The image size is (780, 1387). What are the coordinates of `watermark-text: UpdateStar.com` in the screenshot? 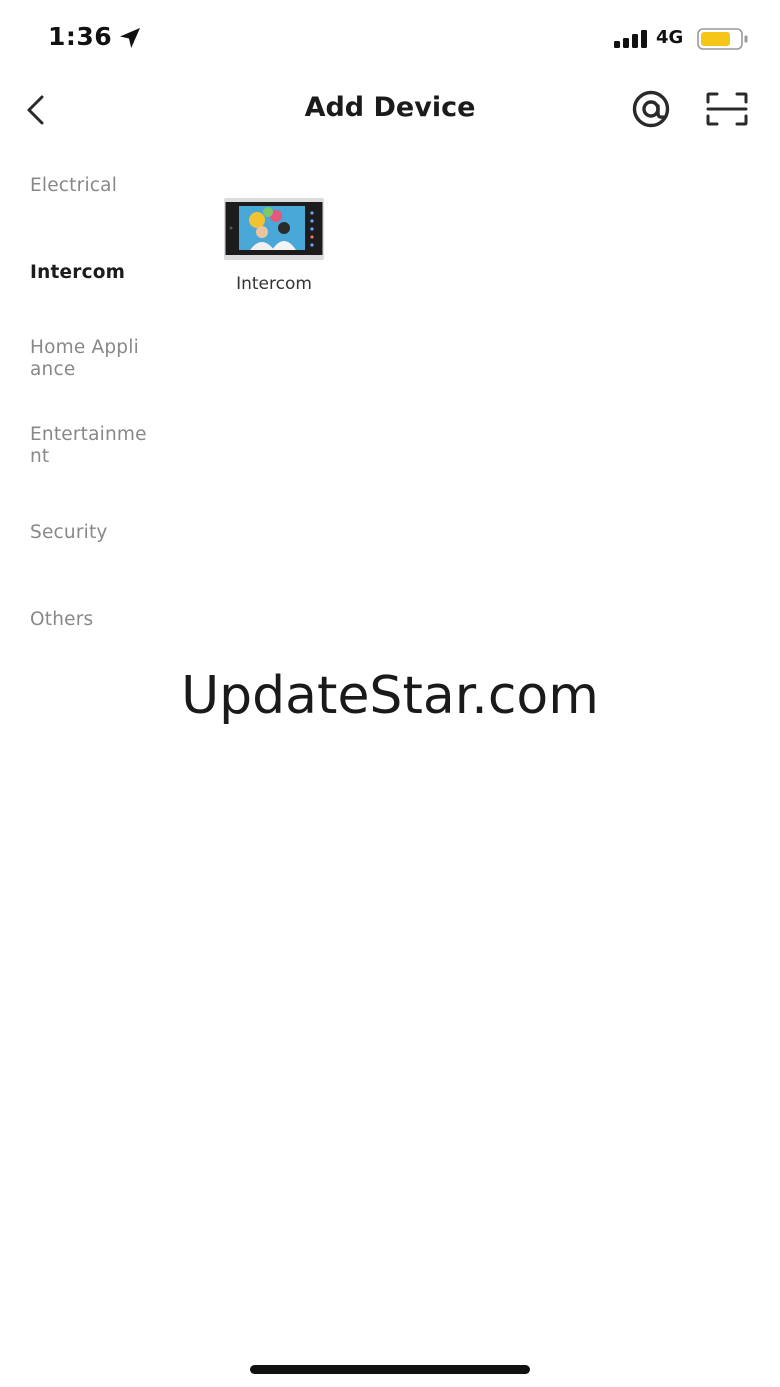 It's located at (390, 696).